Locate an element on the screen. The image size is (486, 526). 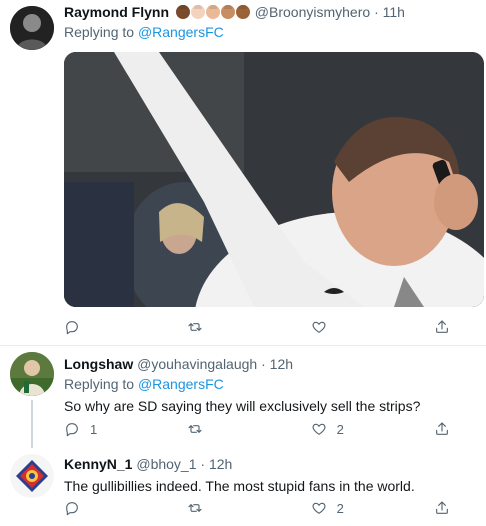
display-name: Longshaw is located at coordinates (98, 364).